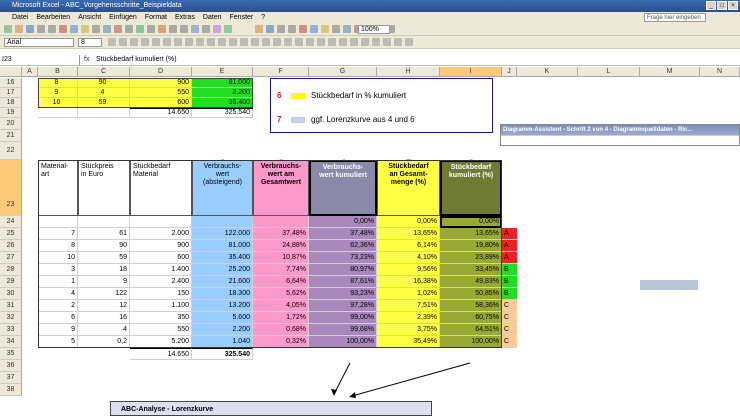 This screenshot has height=416, width=740. I want to click on arrow-right-head, so click(352, 395).